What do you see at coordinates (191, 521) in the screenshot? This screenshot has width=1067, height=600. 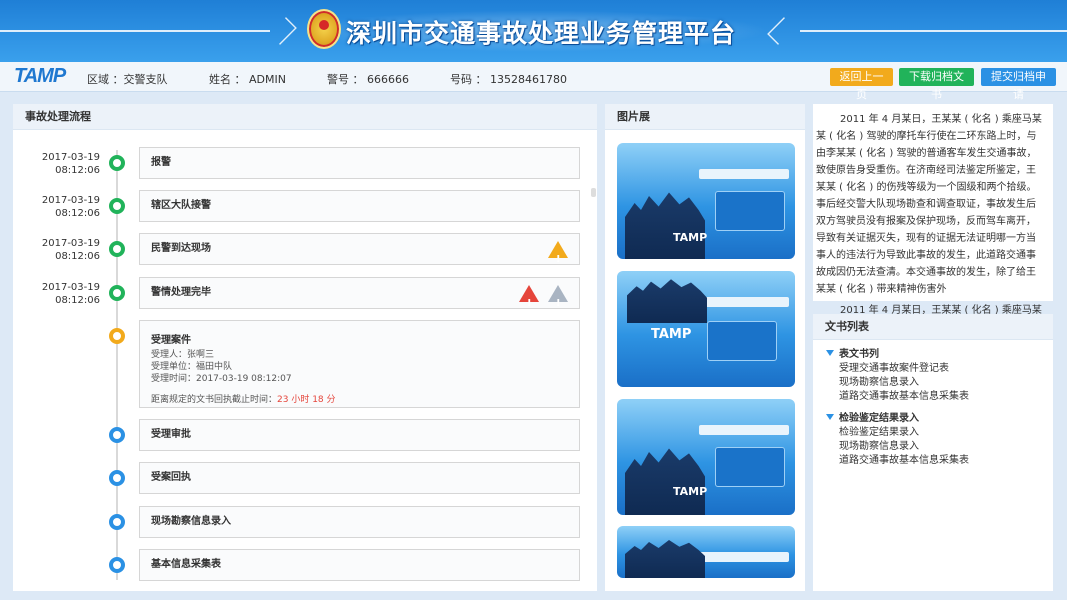 I see `step-label: 现场勘察信息录入` at bounding box center [191, 521].